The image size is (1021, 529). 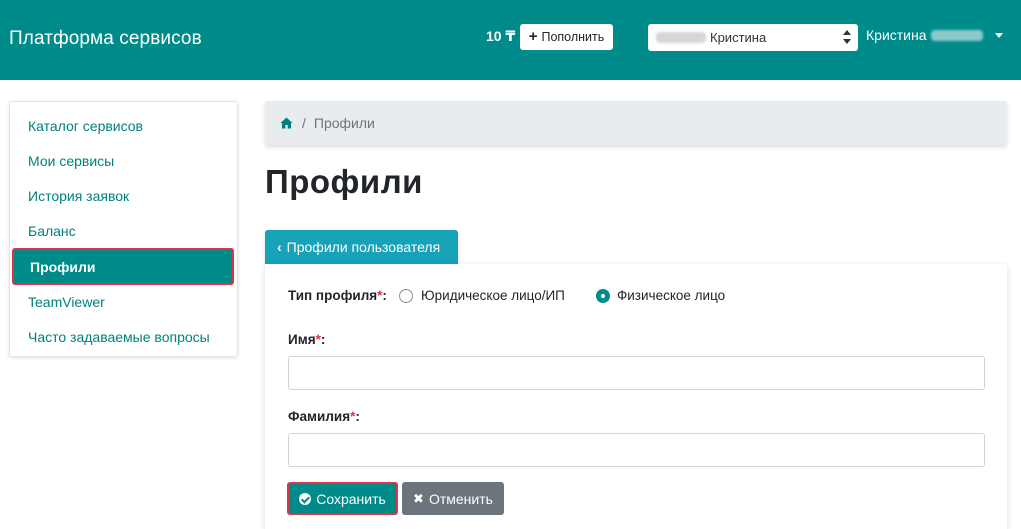 I want to click on select-arrows-icon, so click(x=847, y=37).